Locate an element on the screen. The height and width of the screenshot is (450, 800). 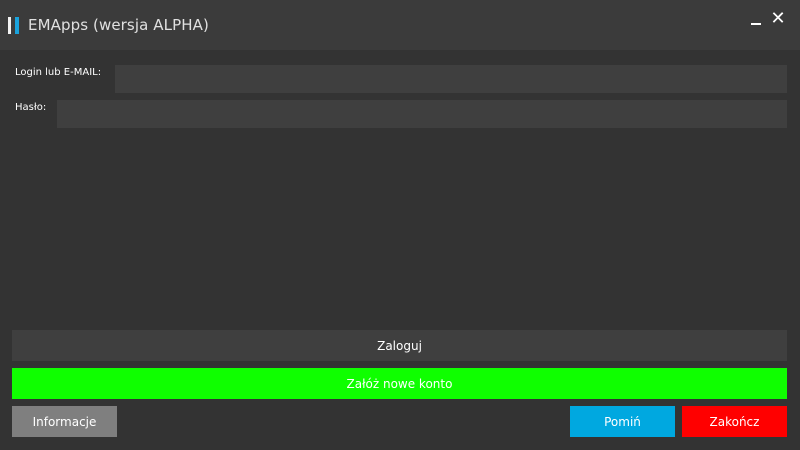
register-button: Załóż nowe konto is located at coordinates (399, 383).